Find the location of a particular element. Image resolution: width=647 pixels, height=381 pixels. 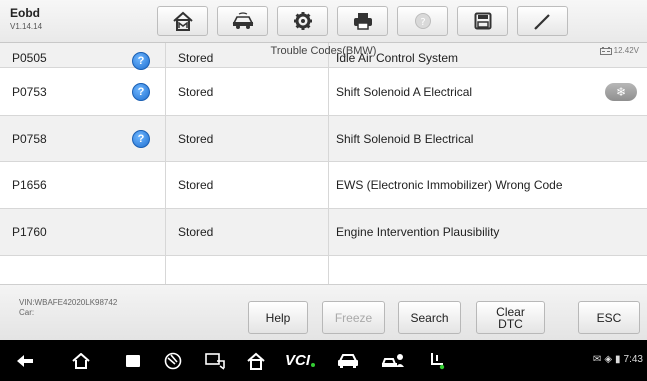

dtc-description: Shift Solenoid B Electrical is located at coordinates (405, 138).